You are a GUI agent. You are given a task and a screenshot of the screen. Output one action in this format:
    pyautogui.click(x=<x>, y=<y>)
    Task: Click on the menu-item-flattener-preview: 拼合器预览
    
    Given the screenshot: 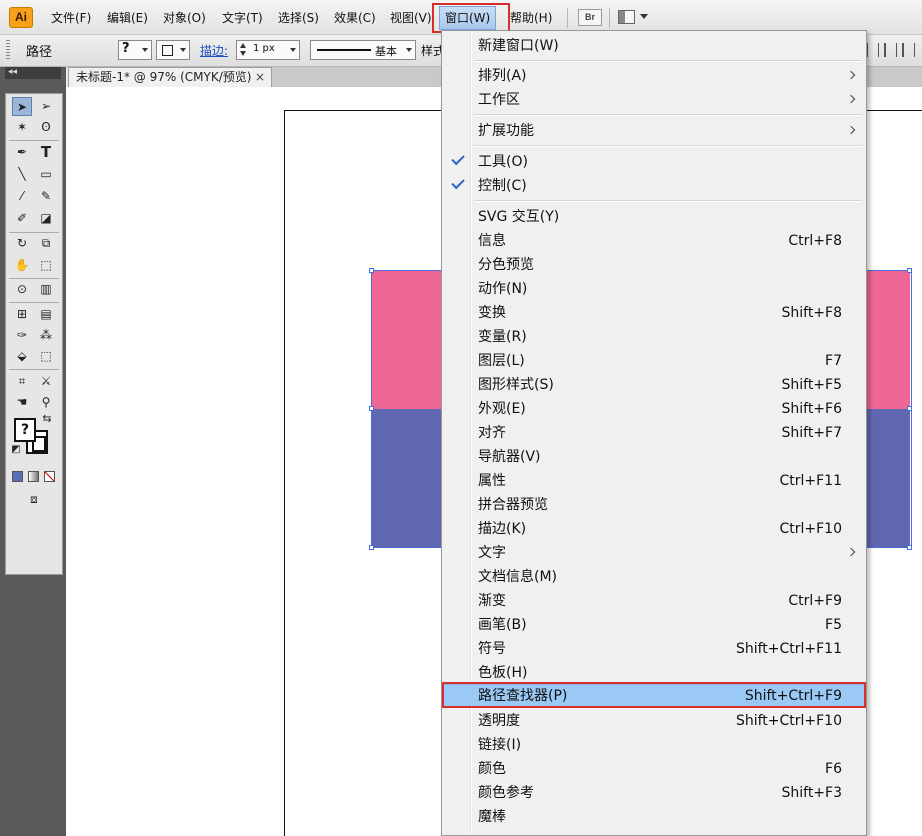 What is the action you would take?
    pyautogui.click(x=654, y=505)
    